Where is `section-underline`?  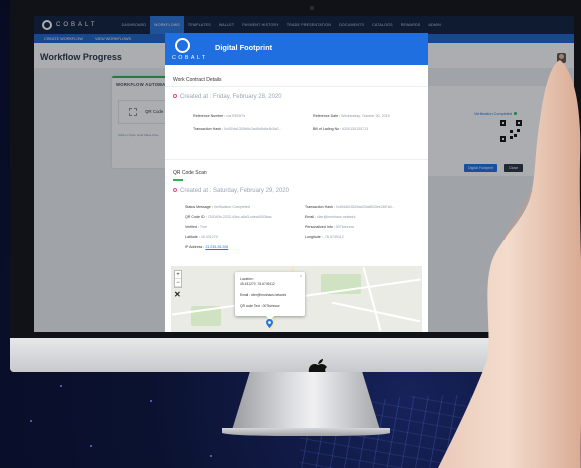 section-underline is located at coordinates (178, 180).